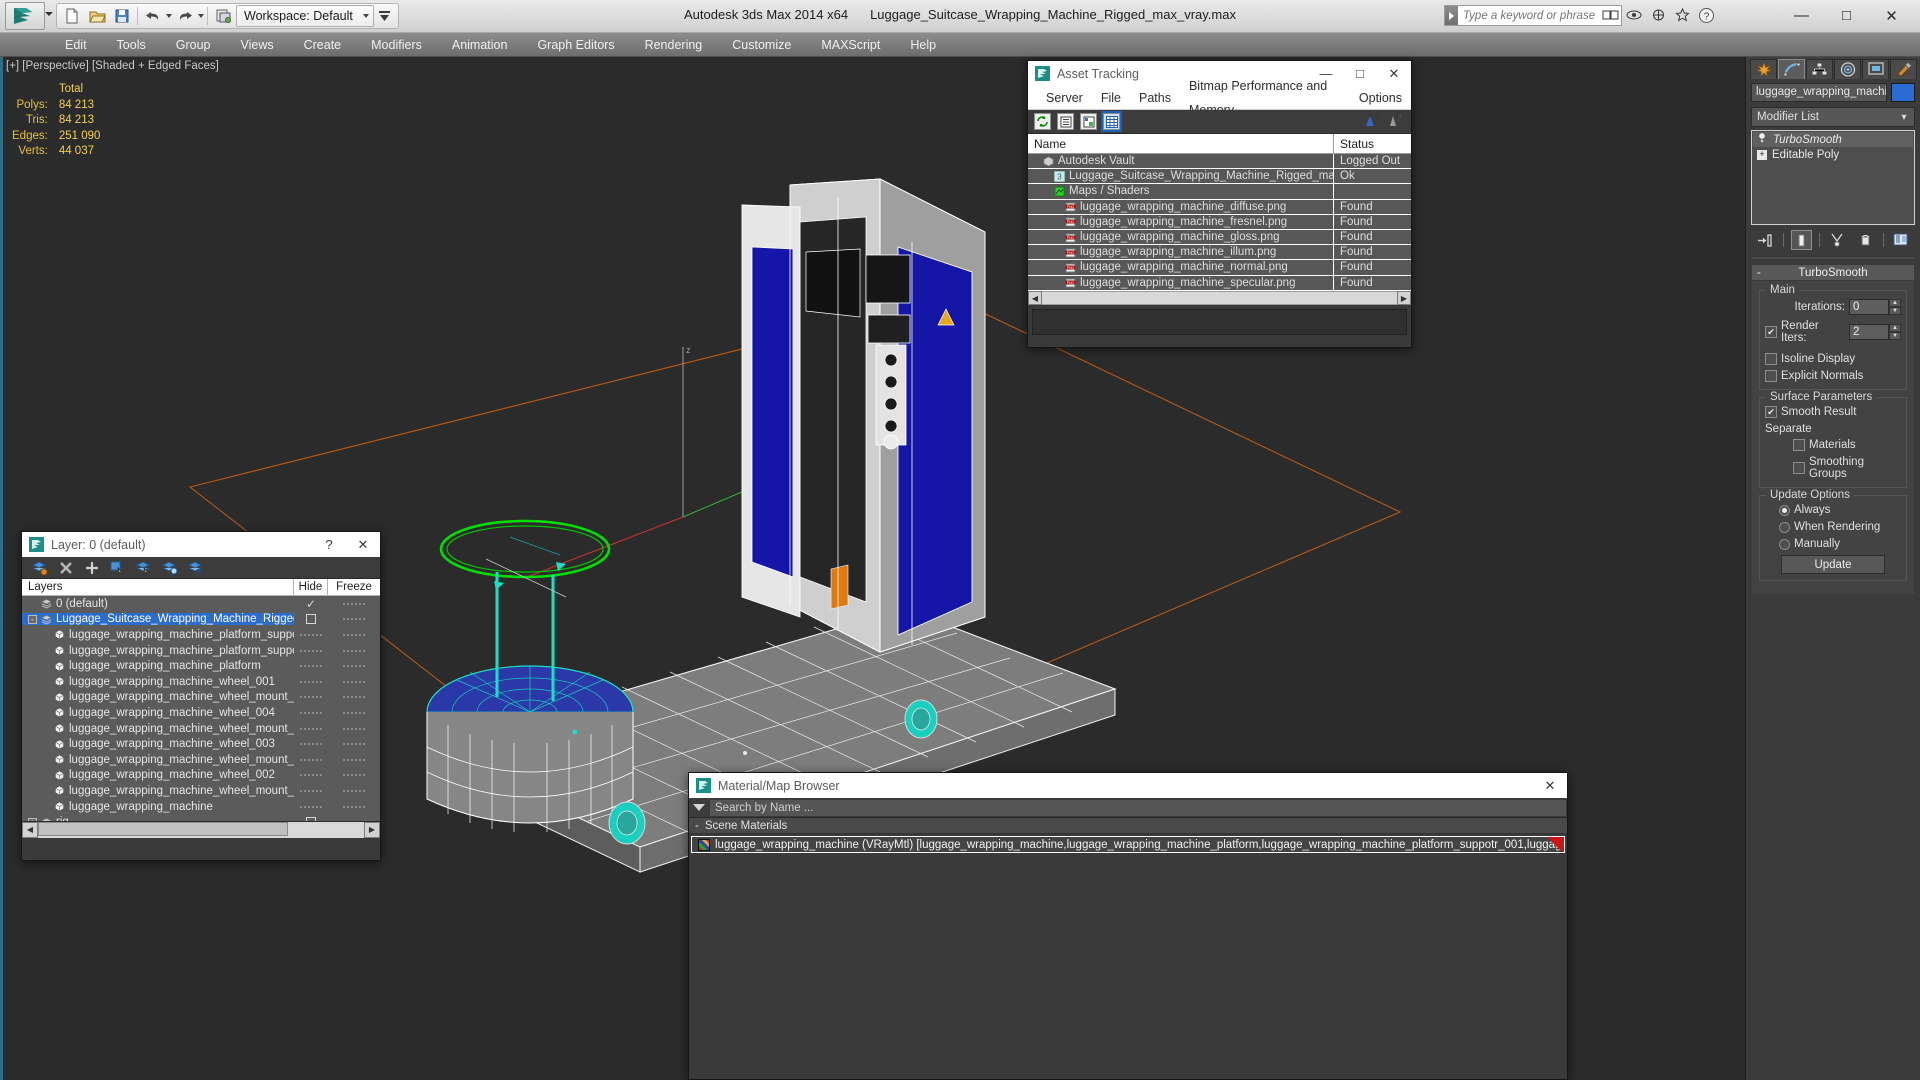  What do you see at coordinates (311, 604) in the screenshot?
I see `hide-check-icon: ✓` at bounding box center [311, 604].